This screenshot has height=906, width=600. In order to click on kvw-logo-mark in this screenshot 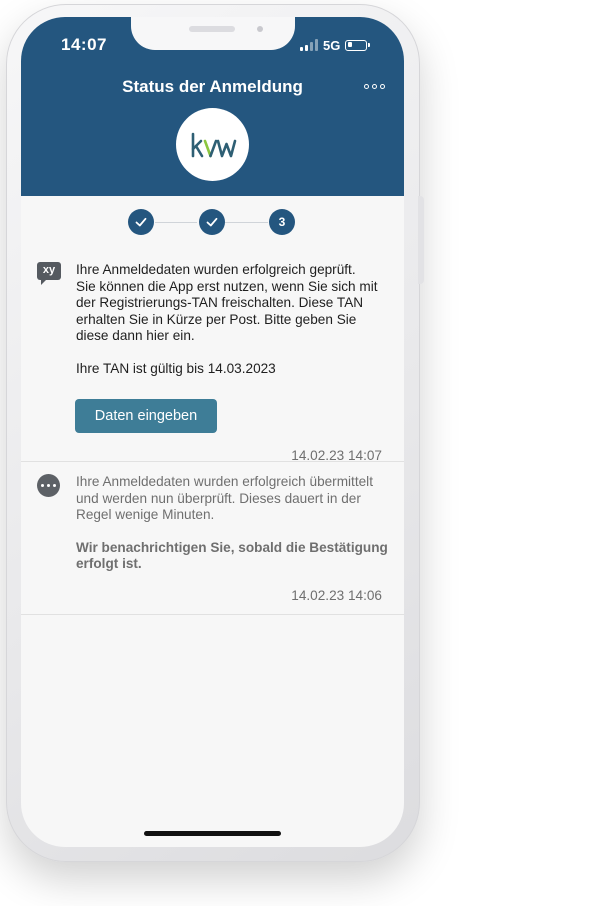, I will do `click(214, 145)`.